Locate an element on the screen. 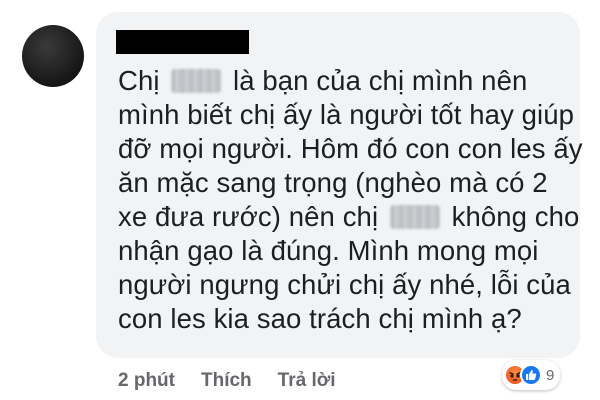  comment-line: xe đưa rước) nên chị không cho is located at coordinates (348, 217).